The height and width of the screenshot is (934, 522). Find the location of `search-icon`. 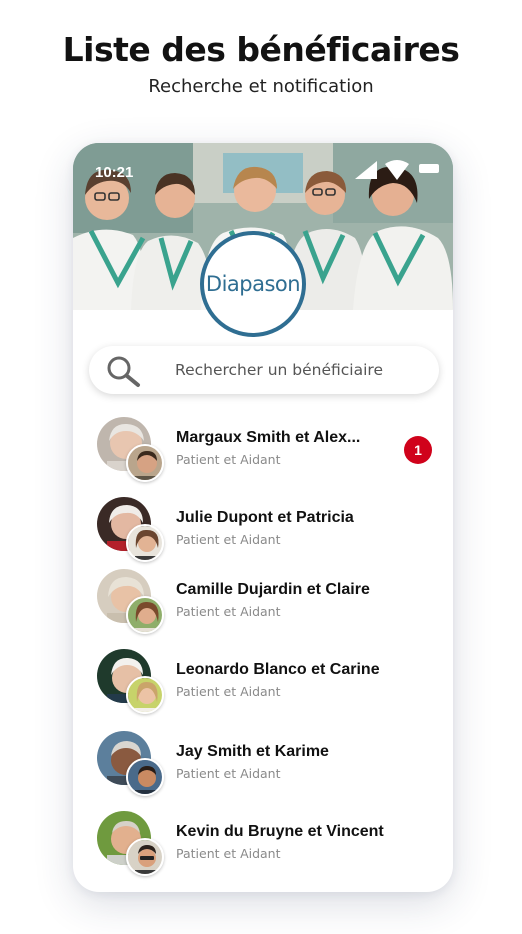

search-icon is located at coordinates (123, 371).